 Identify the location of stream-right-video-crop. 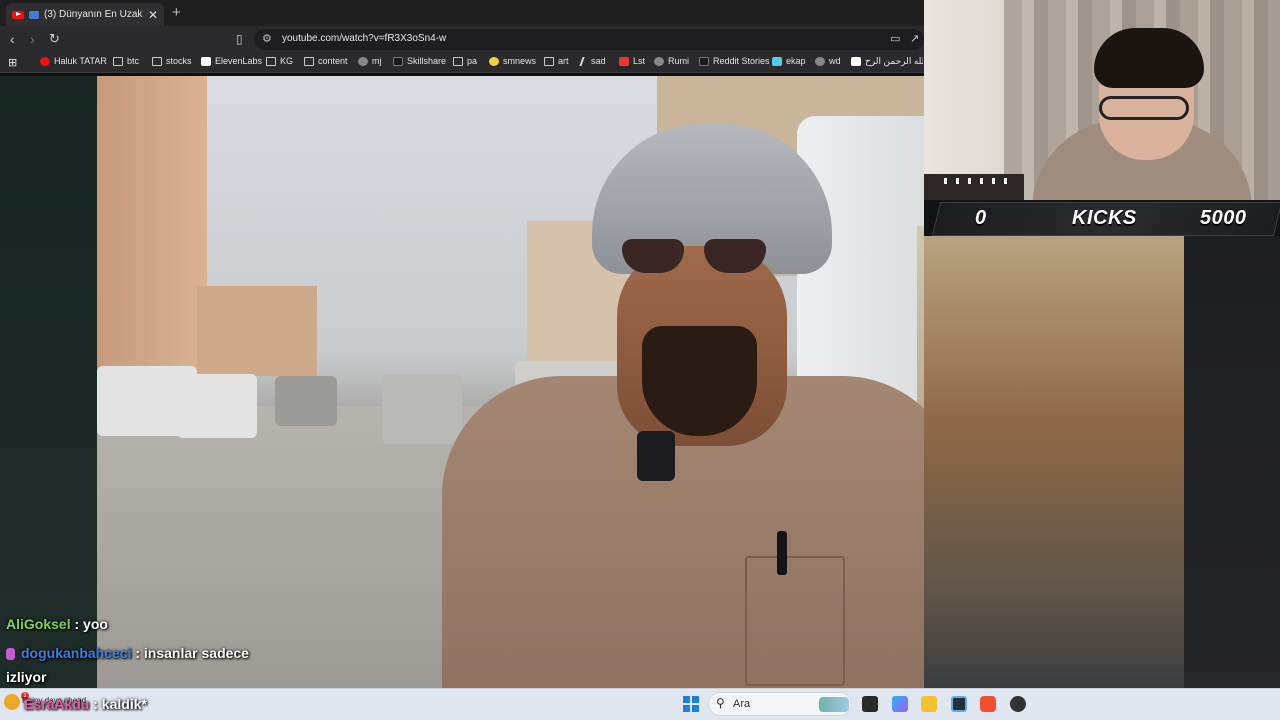
(1054, 462).